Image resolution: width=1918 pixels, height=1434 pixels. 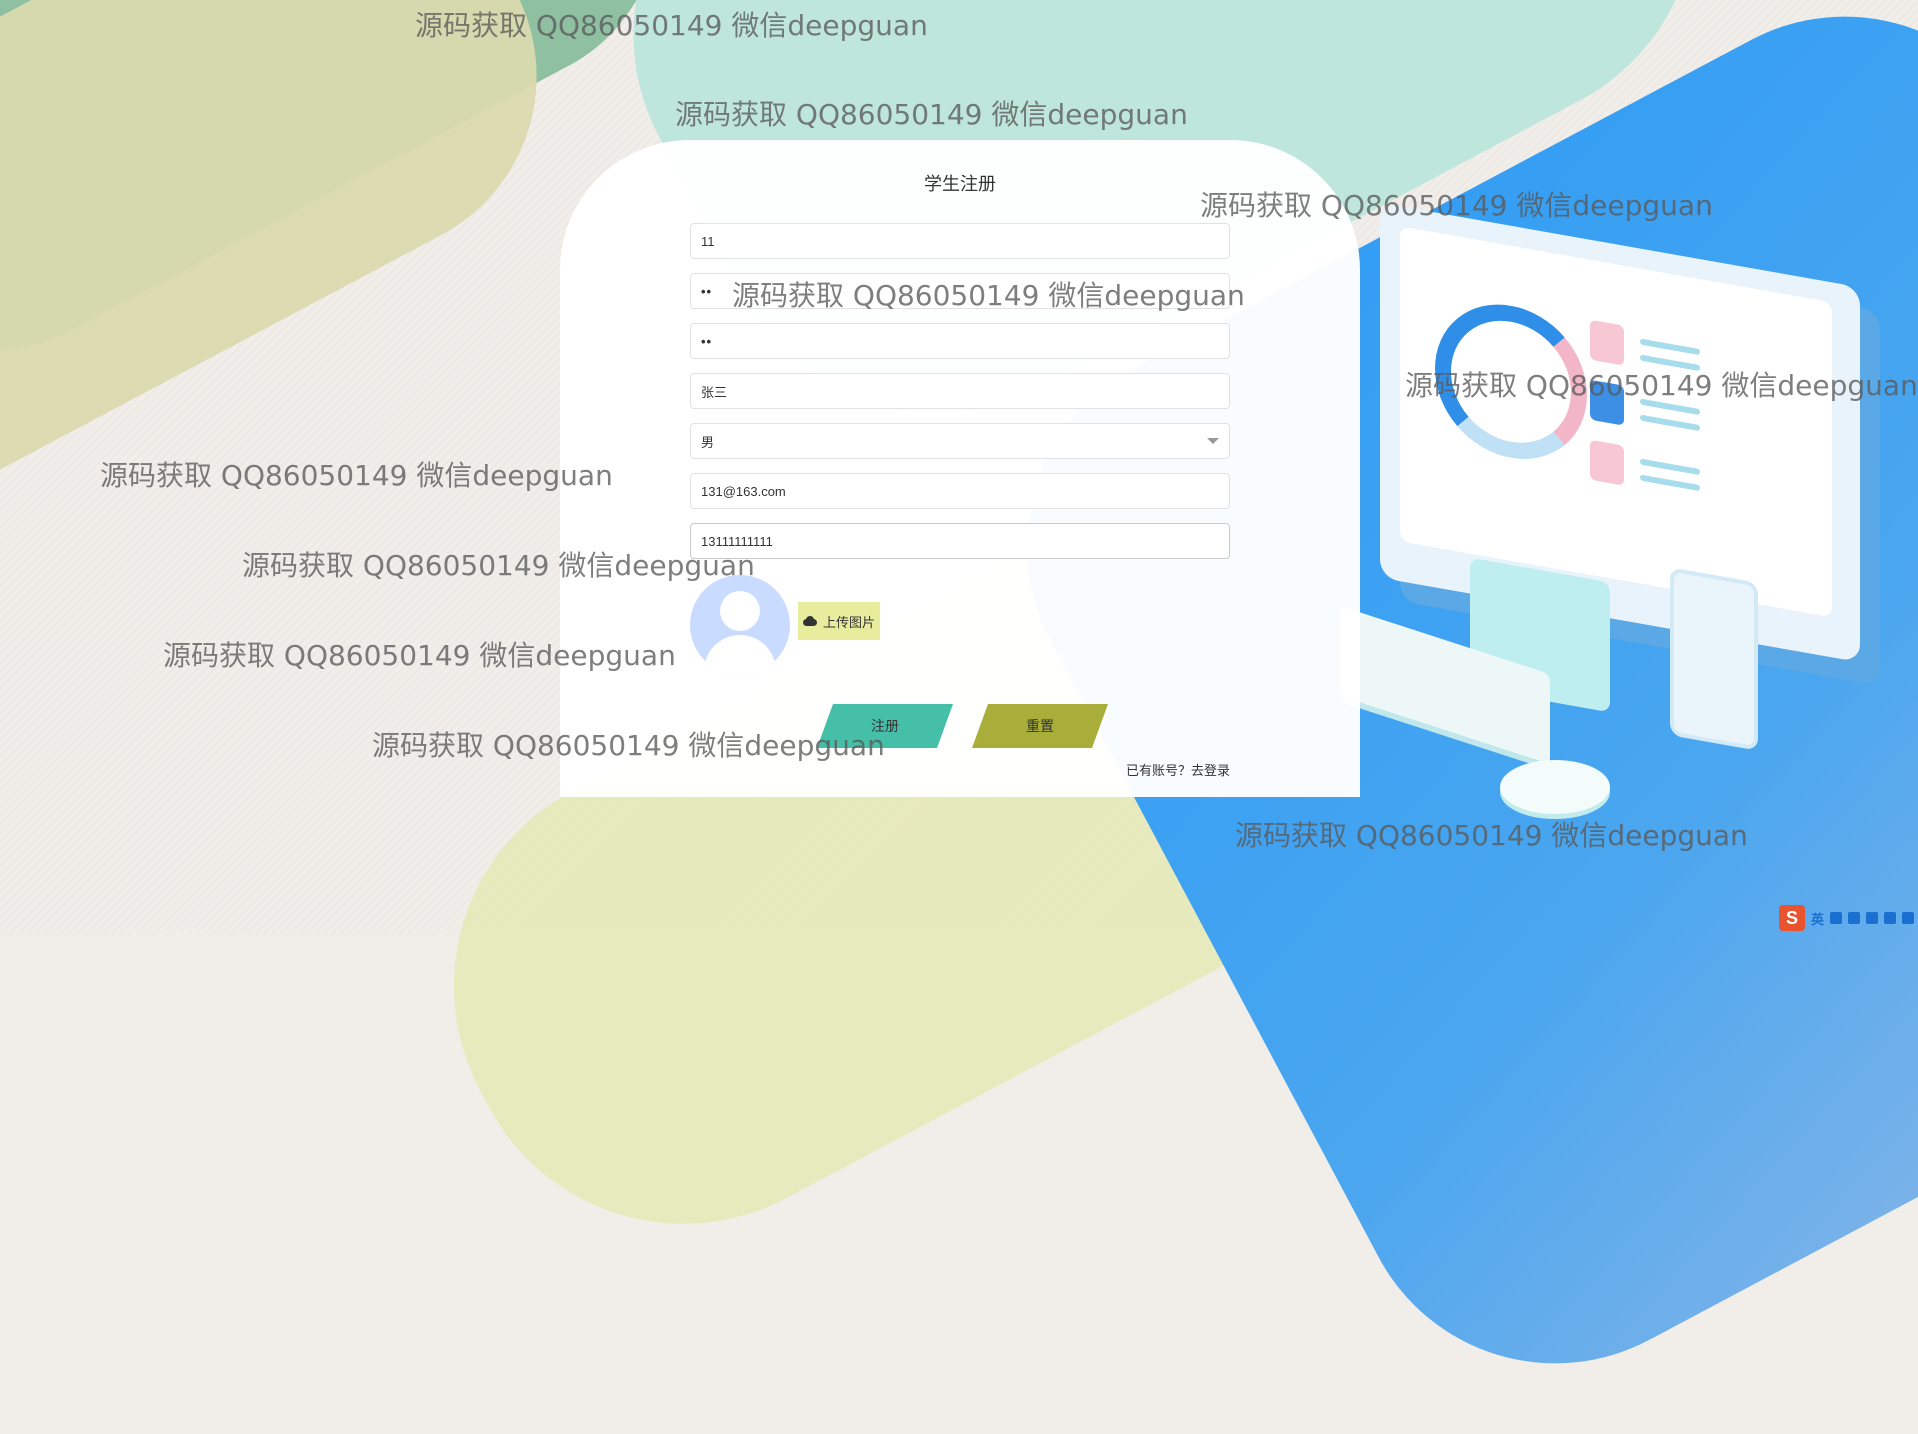 I want to click on gender-select: 男, so click(x=960, y=441).